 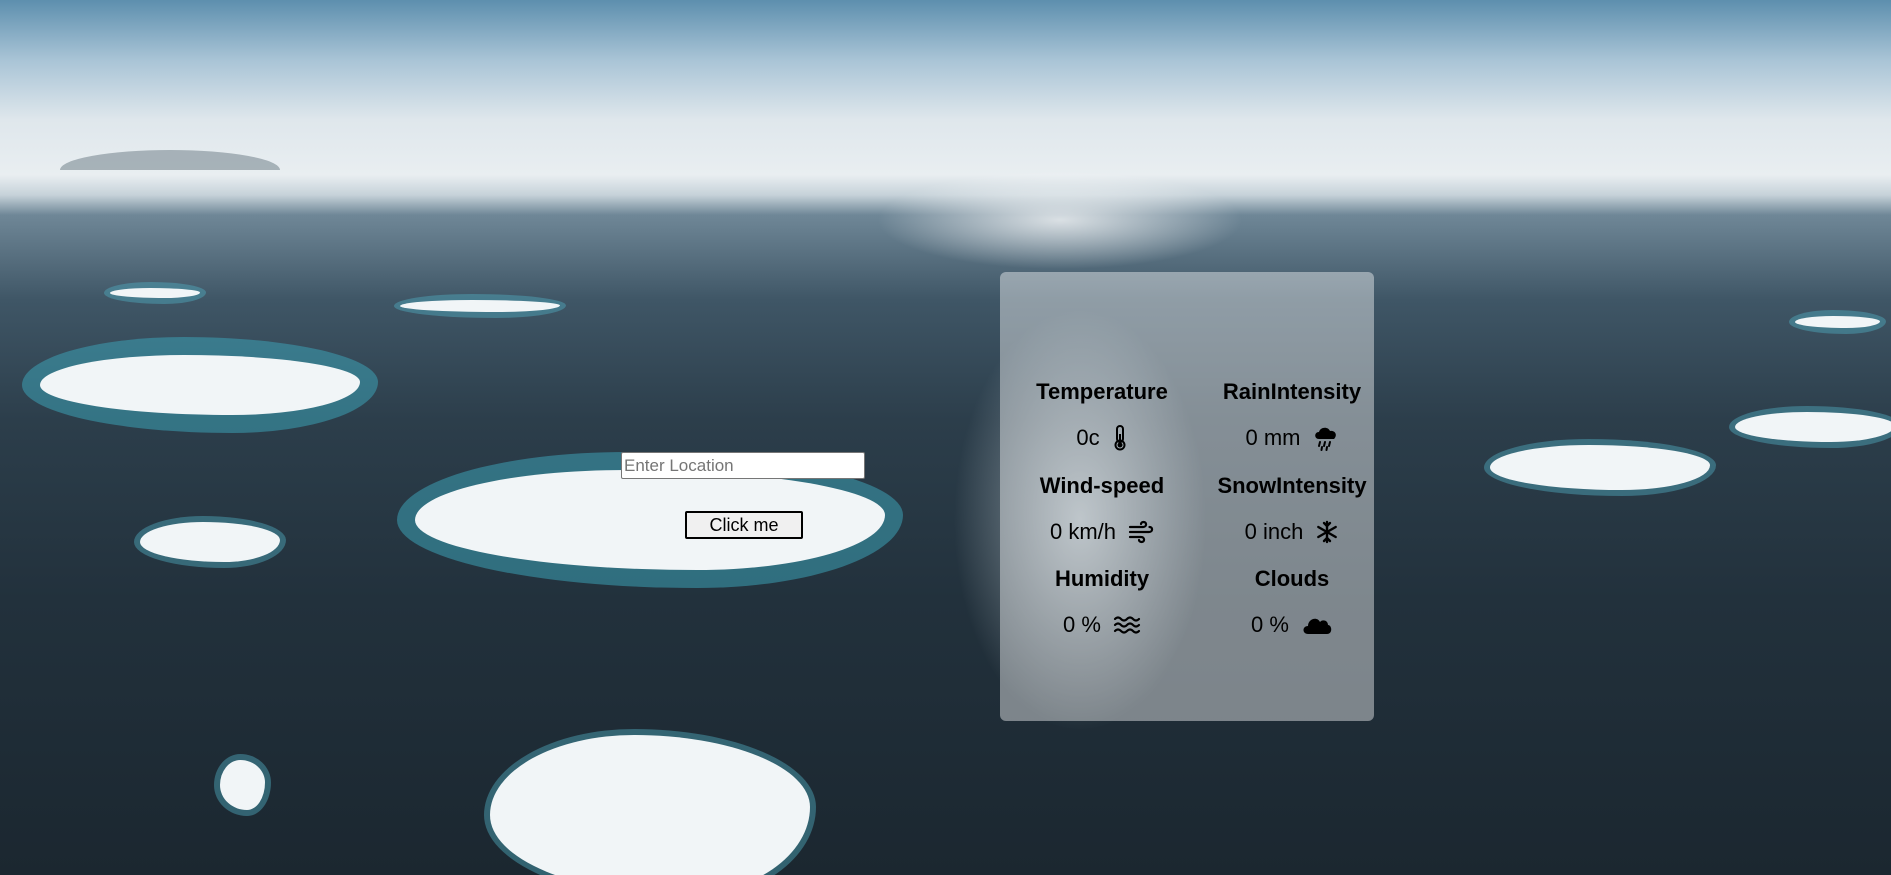 I want to click on search-button: Click me, so click(x=744, y=525).